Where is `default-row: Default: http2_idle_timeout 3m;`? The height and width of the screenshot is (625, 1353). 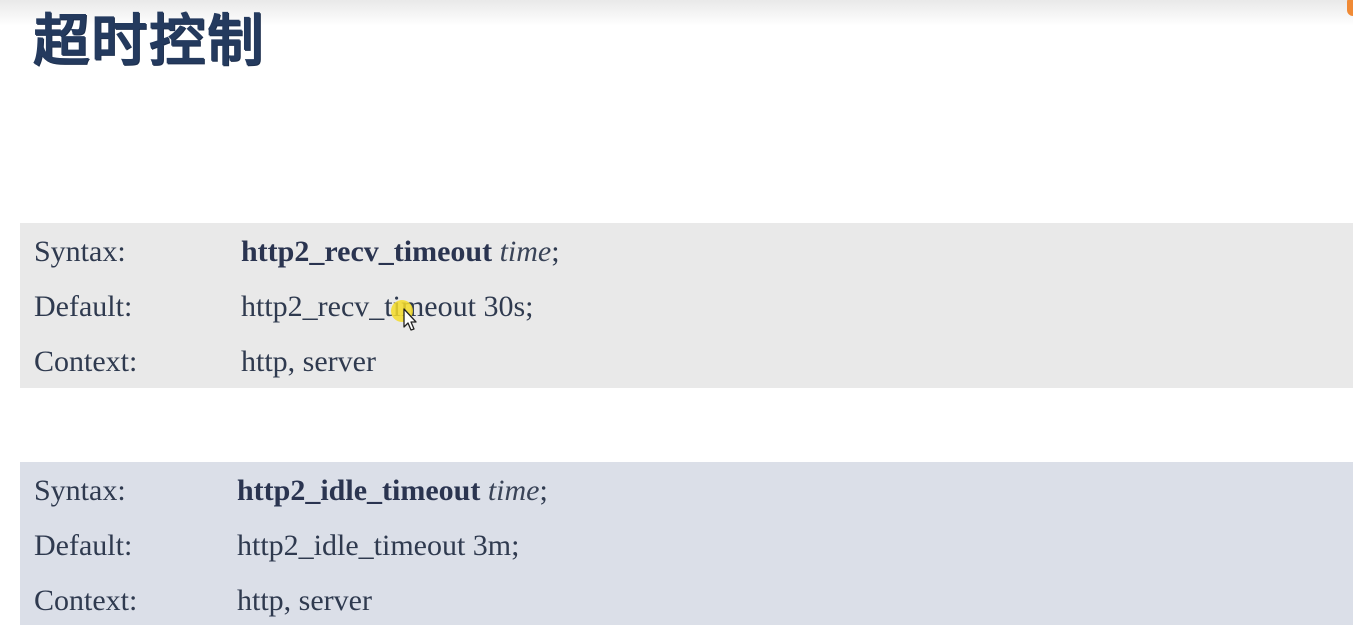
default-row: Default: http2_idle_timeout 3m; is located at coordinates (686, 546).